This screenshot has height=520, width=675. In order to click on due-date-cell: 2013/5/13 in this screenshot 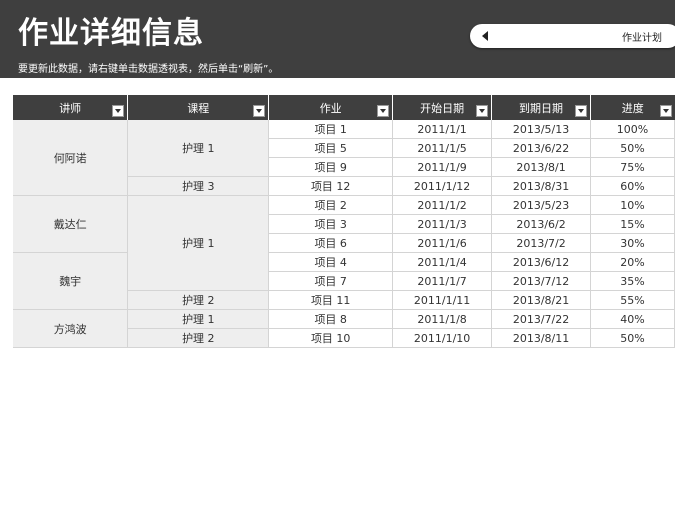, I will do `click(541, 129)`.